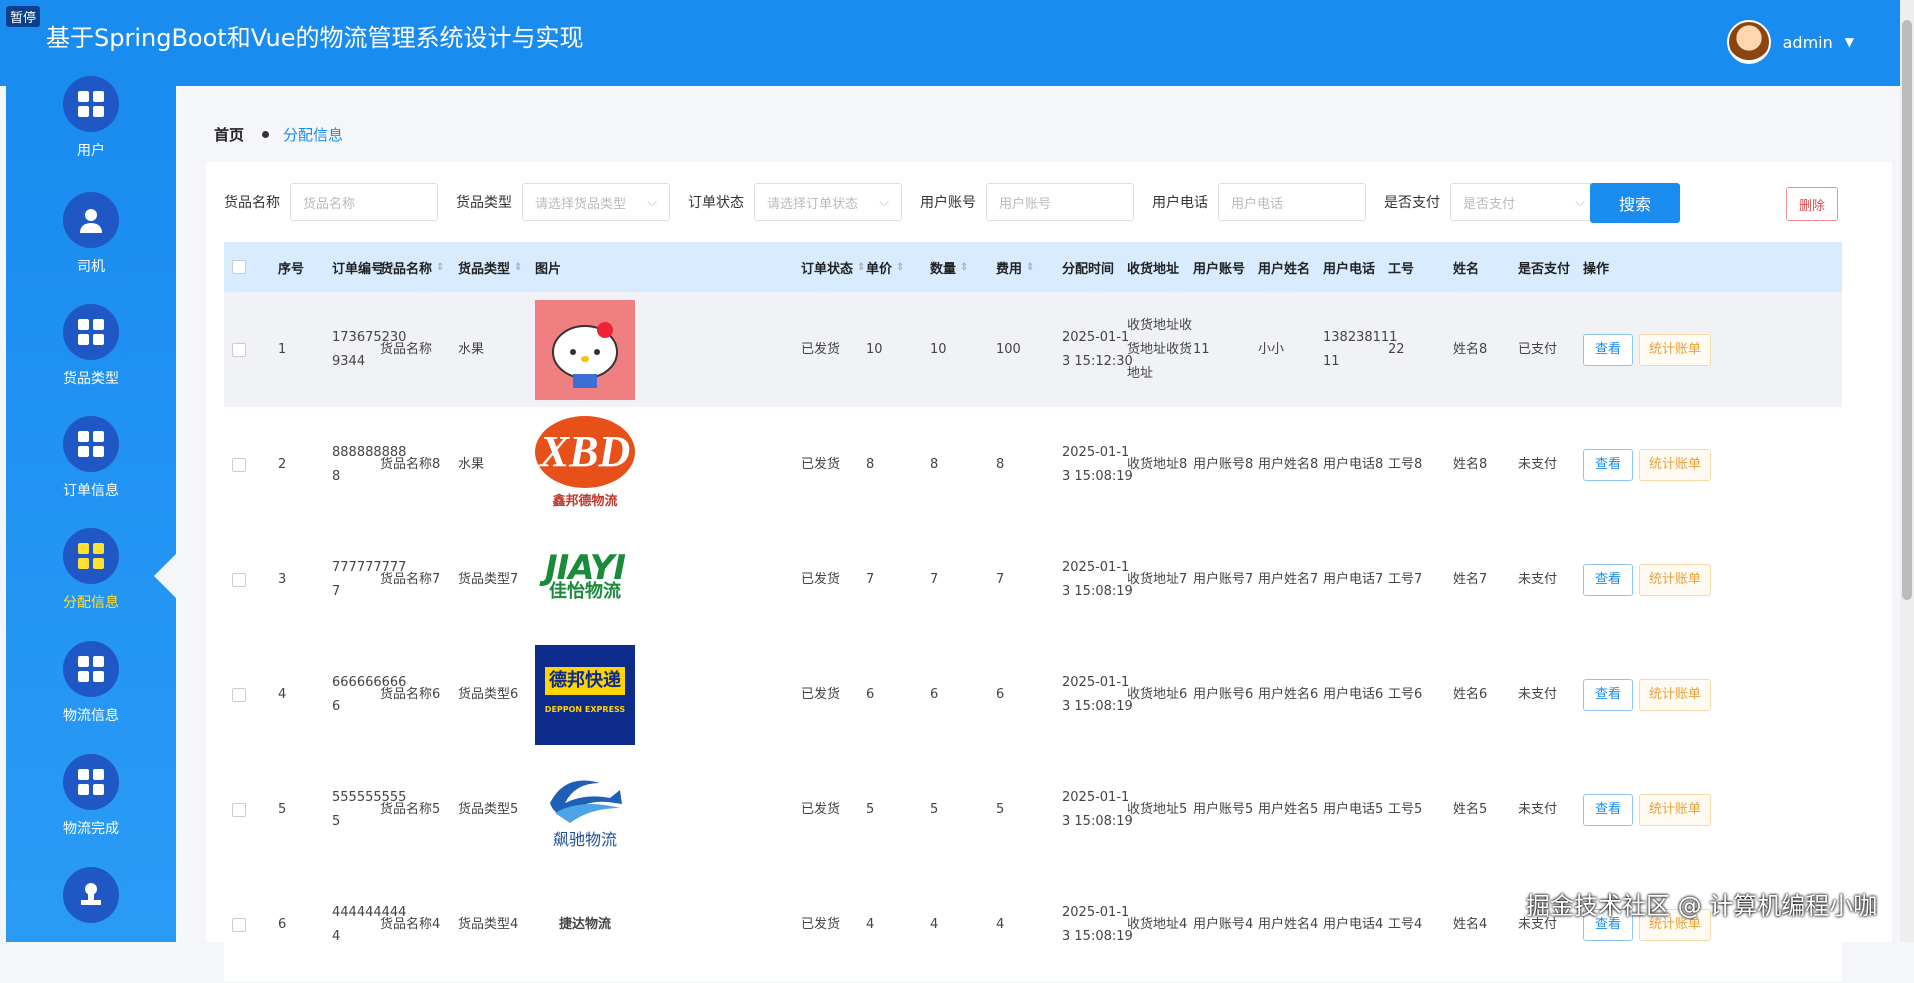 The width and height of the screenshot is (1914, 983). What do you see at coordinates (489, 809) in the screenshot?
I see `cell-goods-type: 货品类型5` at bounding box center [489, 809].